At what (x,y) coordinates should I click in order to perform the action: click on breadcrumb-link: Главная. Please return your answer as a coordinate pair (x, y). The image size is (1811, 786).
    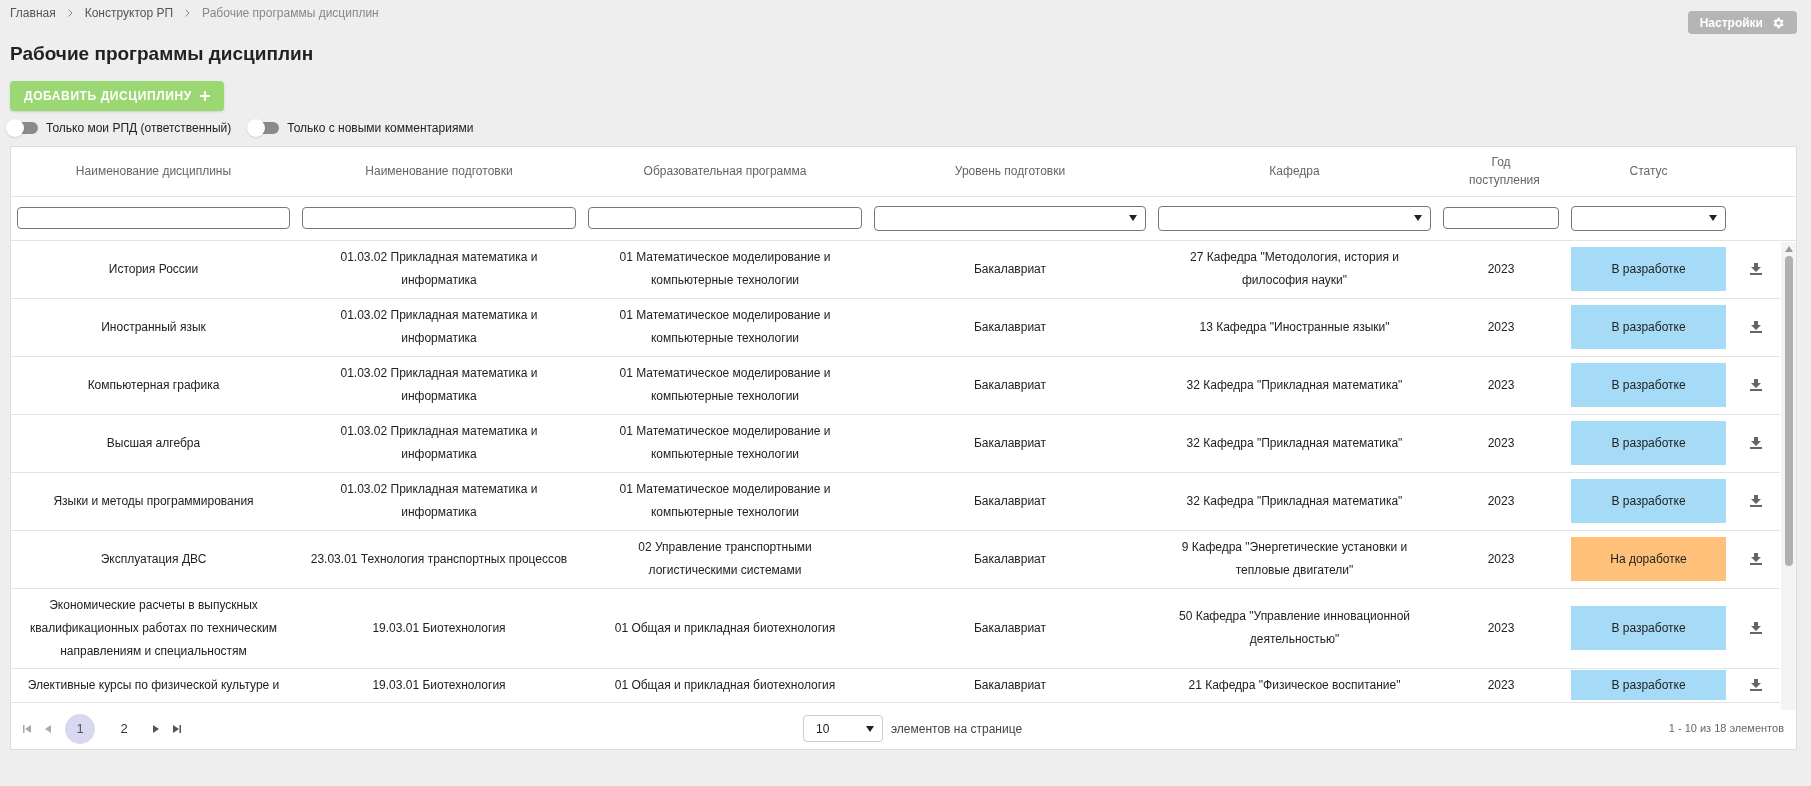
    Looking at the image, I should click on (33, 13).